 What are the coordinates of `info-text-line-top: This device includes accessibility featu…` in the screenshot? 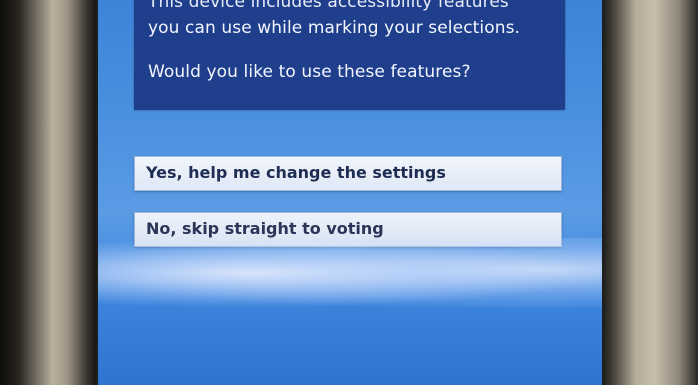 It's located at (328, 6).